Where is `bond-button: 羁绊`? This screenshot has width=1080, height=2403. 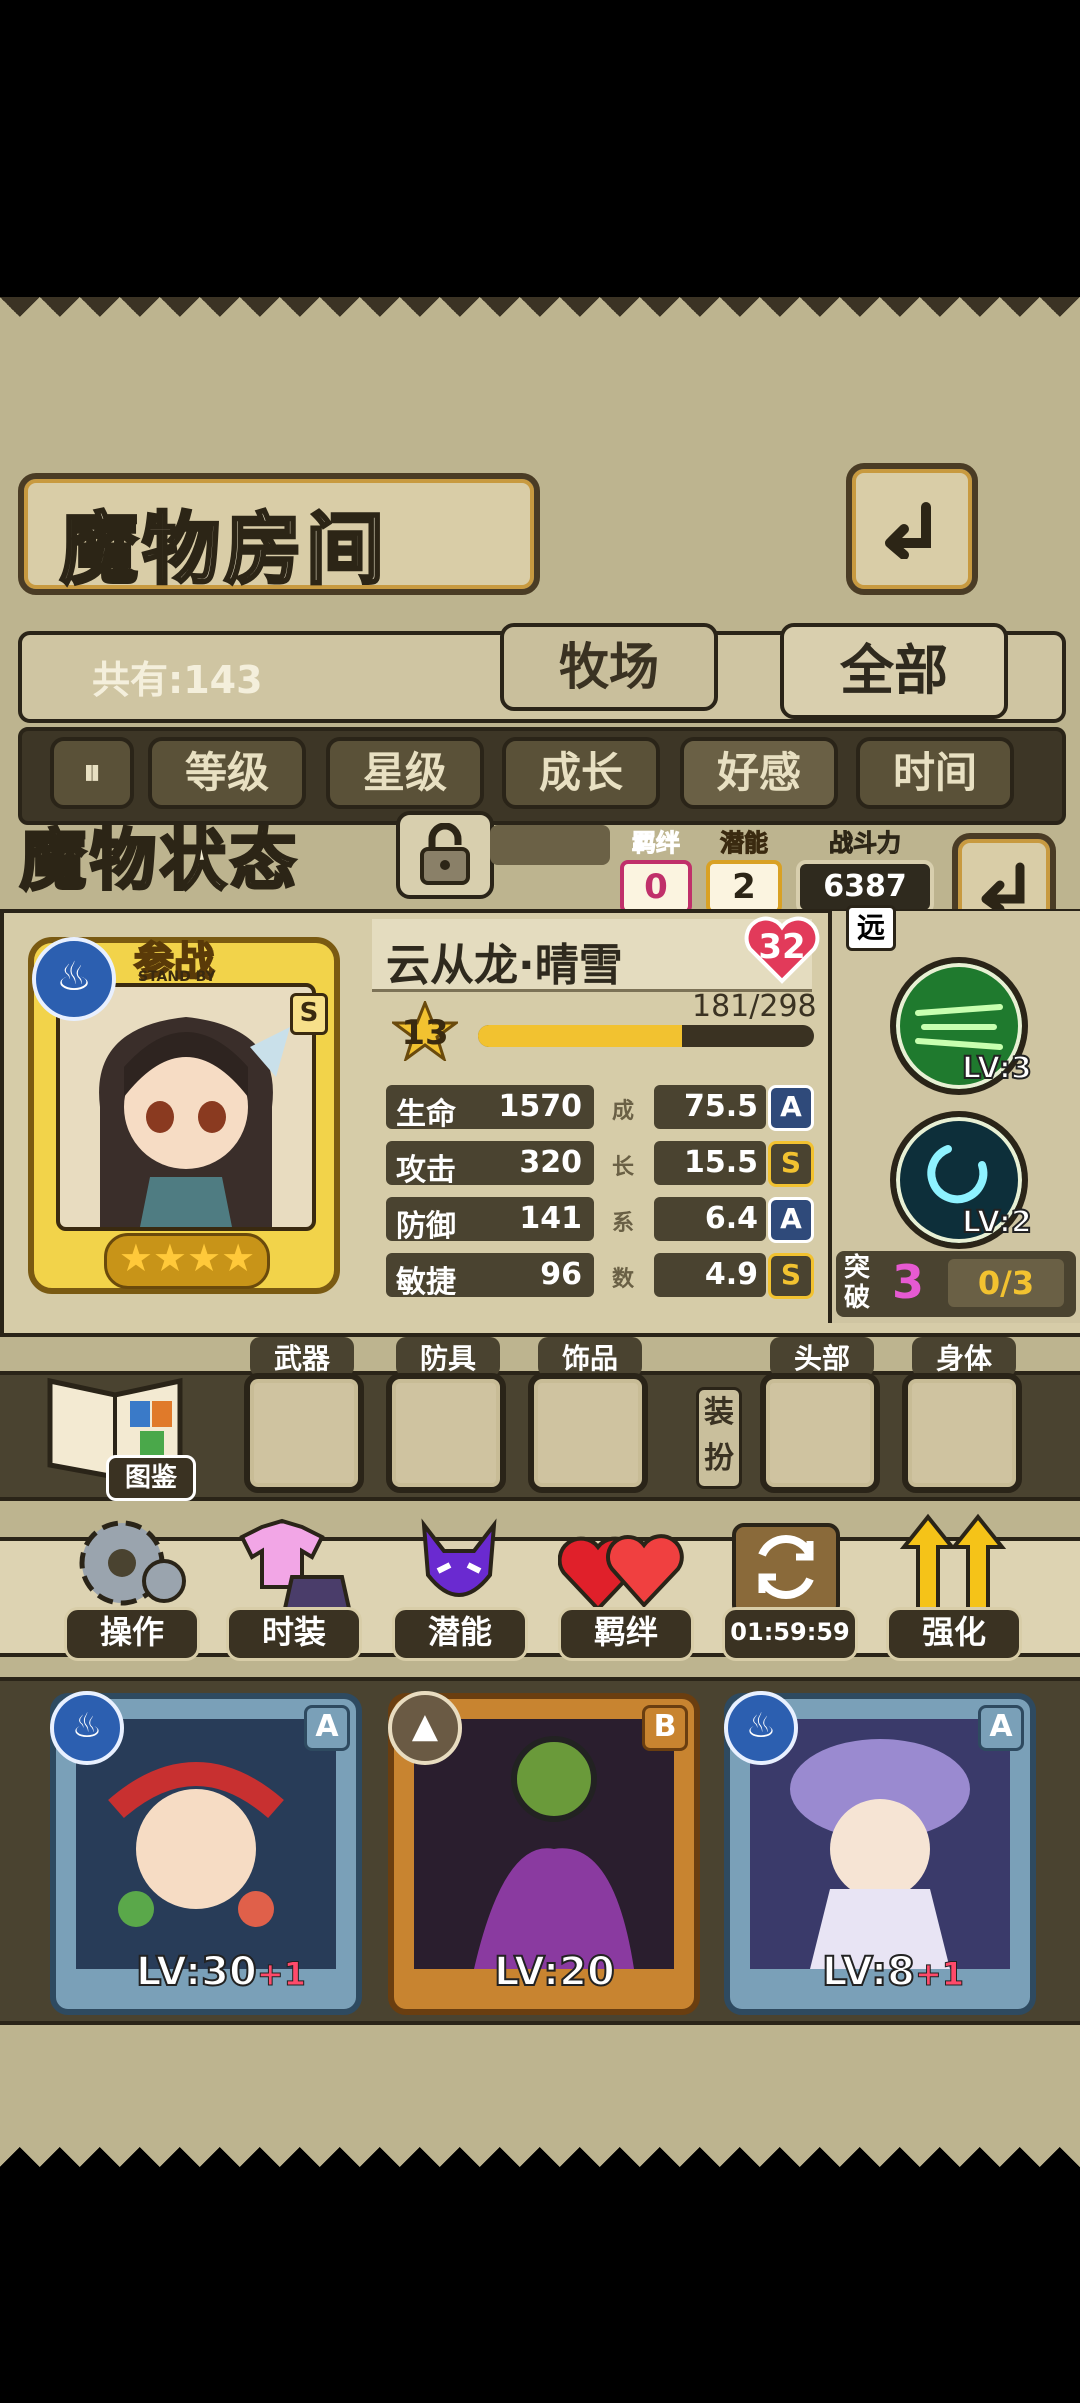
bond-button: 羁绊 is located at coordinates (626, 1586).